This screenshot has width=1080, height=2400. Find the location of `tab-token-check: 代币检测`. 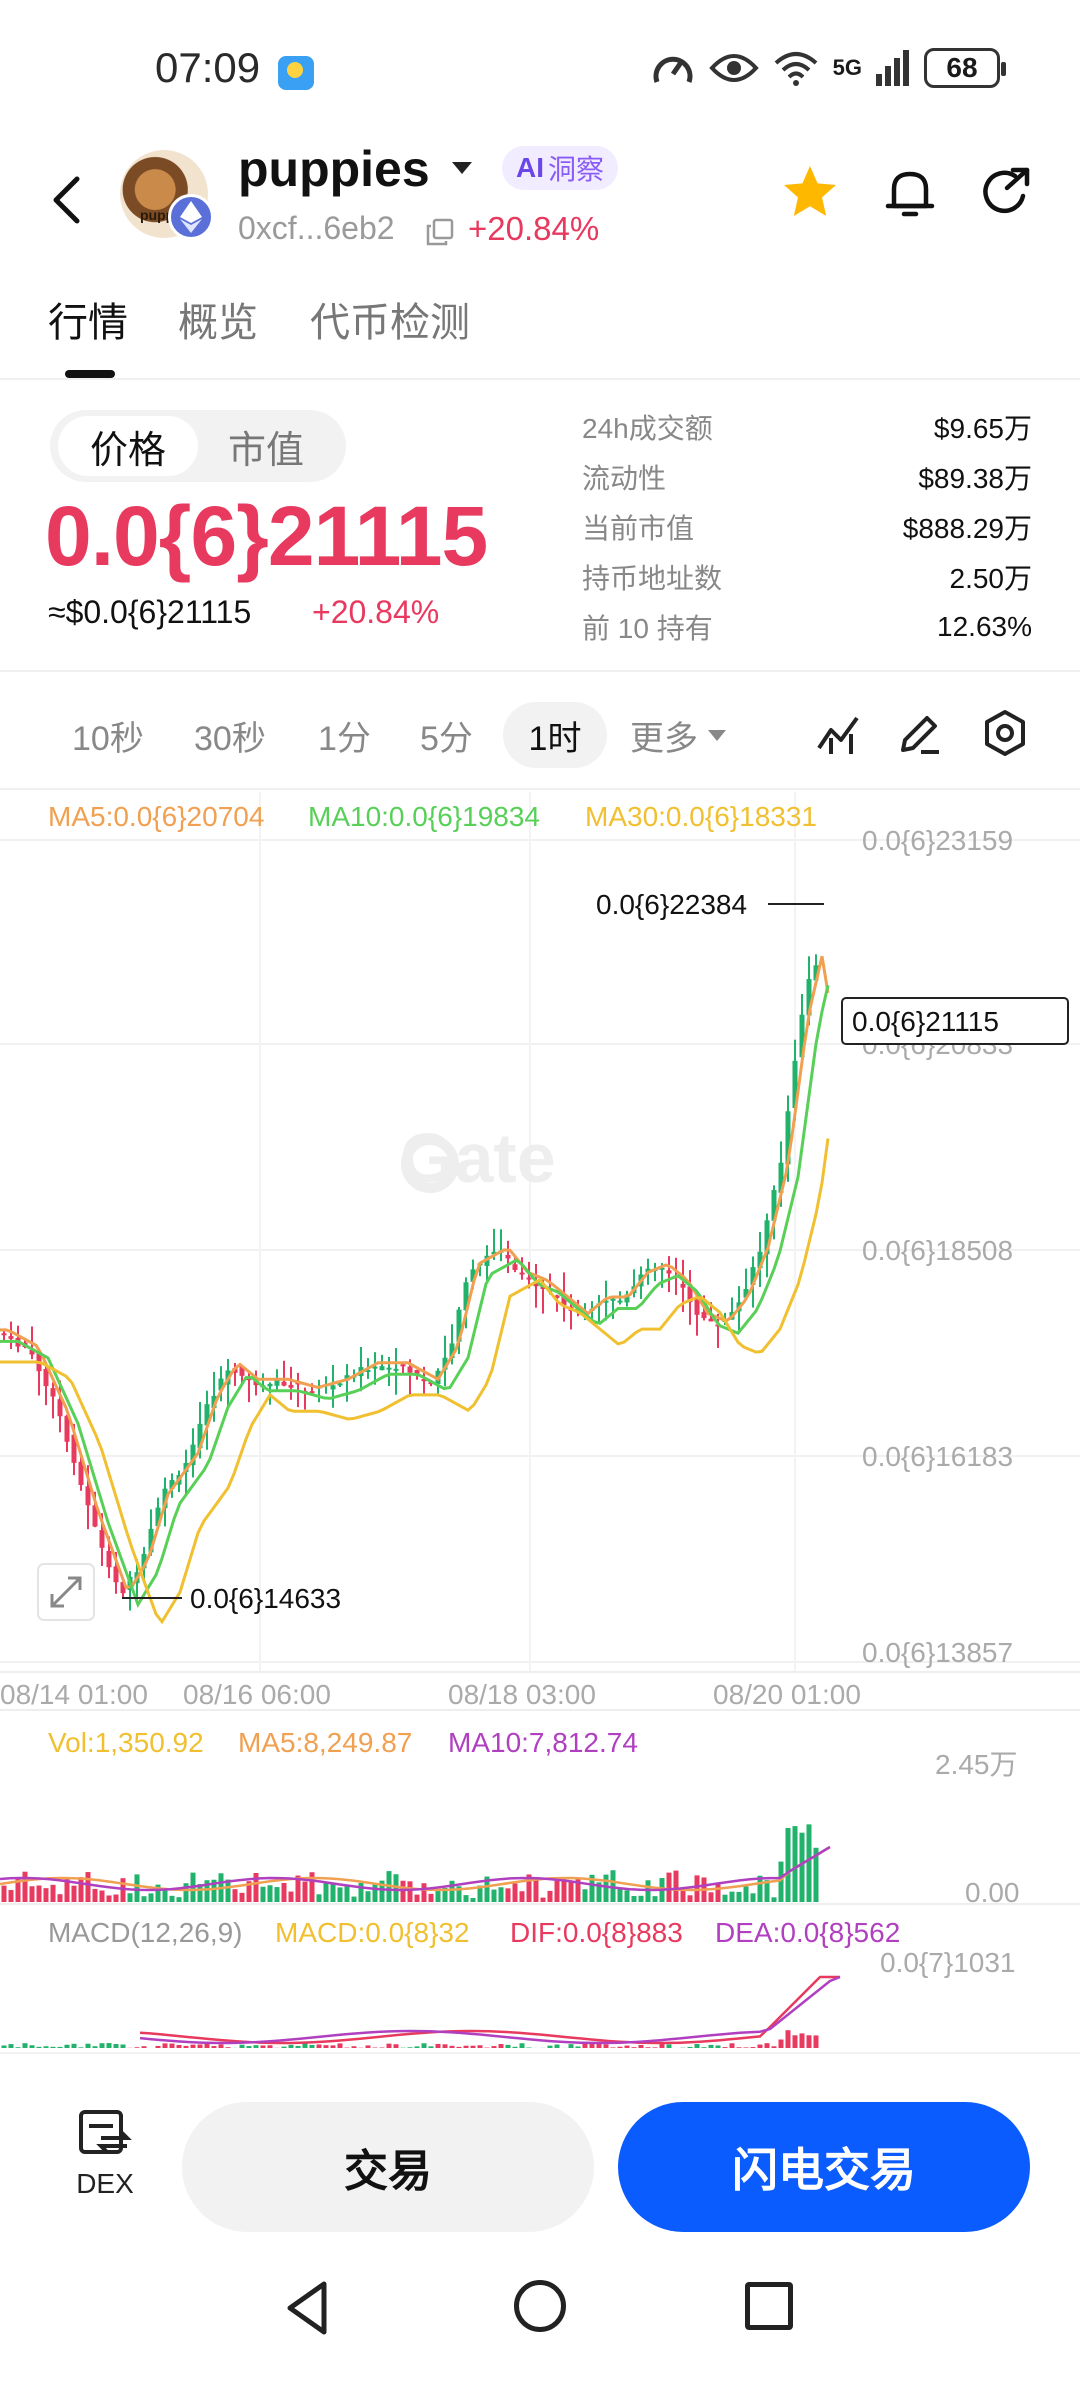

tab-token-check: 代币检测 is located at coordinates (390, 319).